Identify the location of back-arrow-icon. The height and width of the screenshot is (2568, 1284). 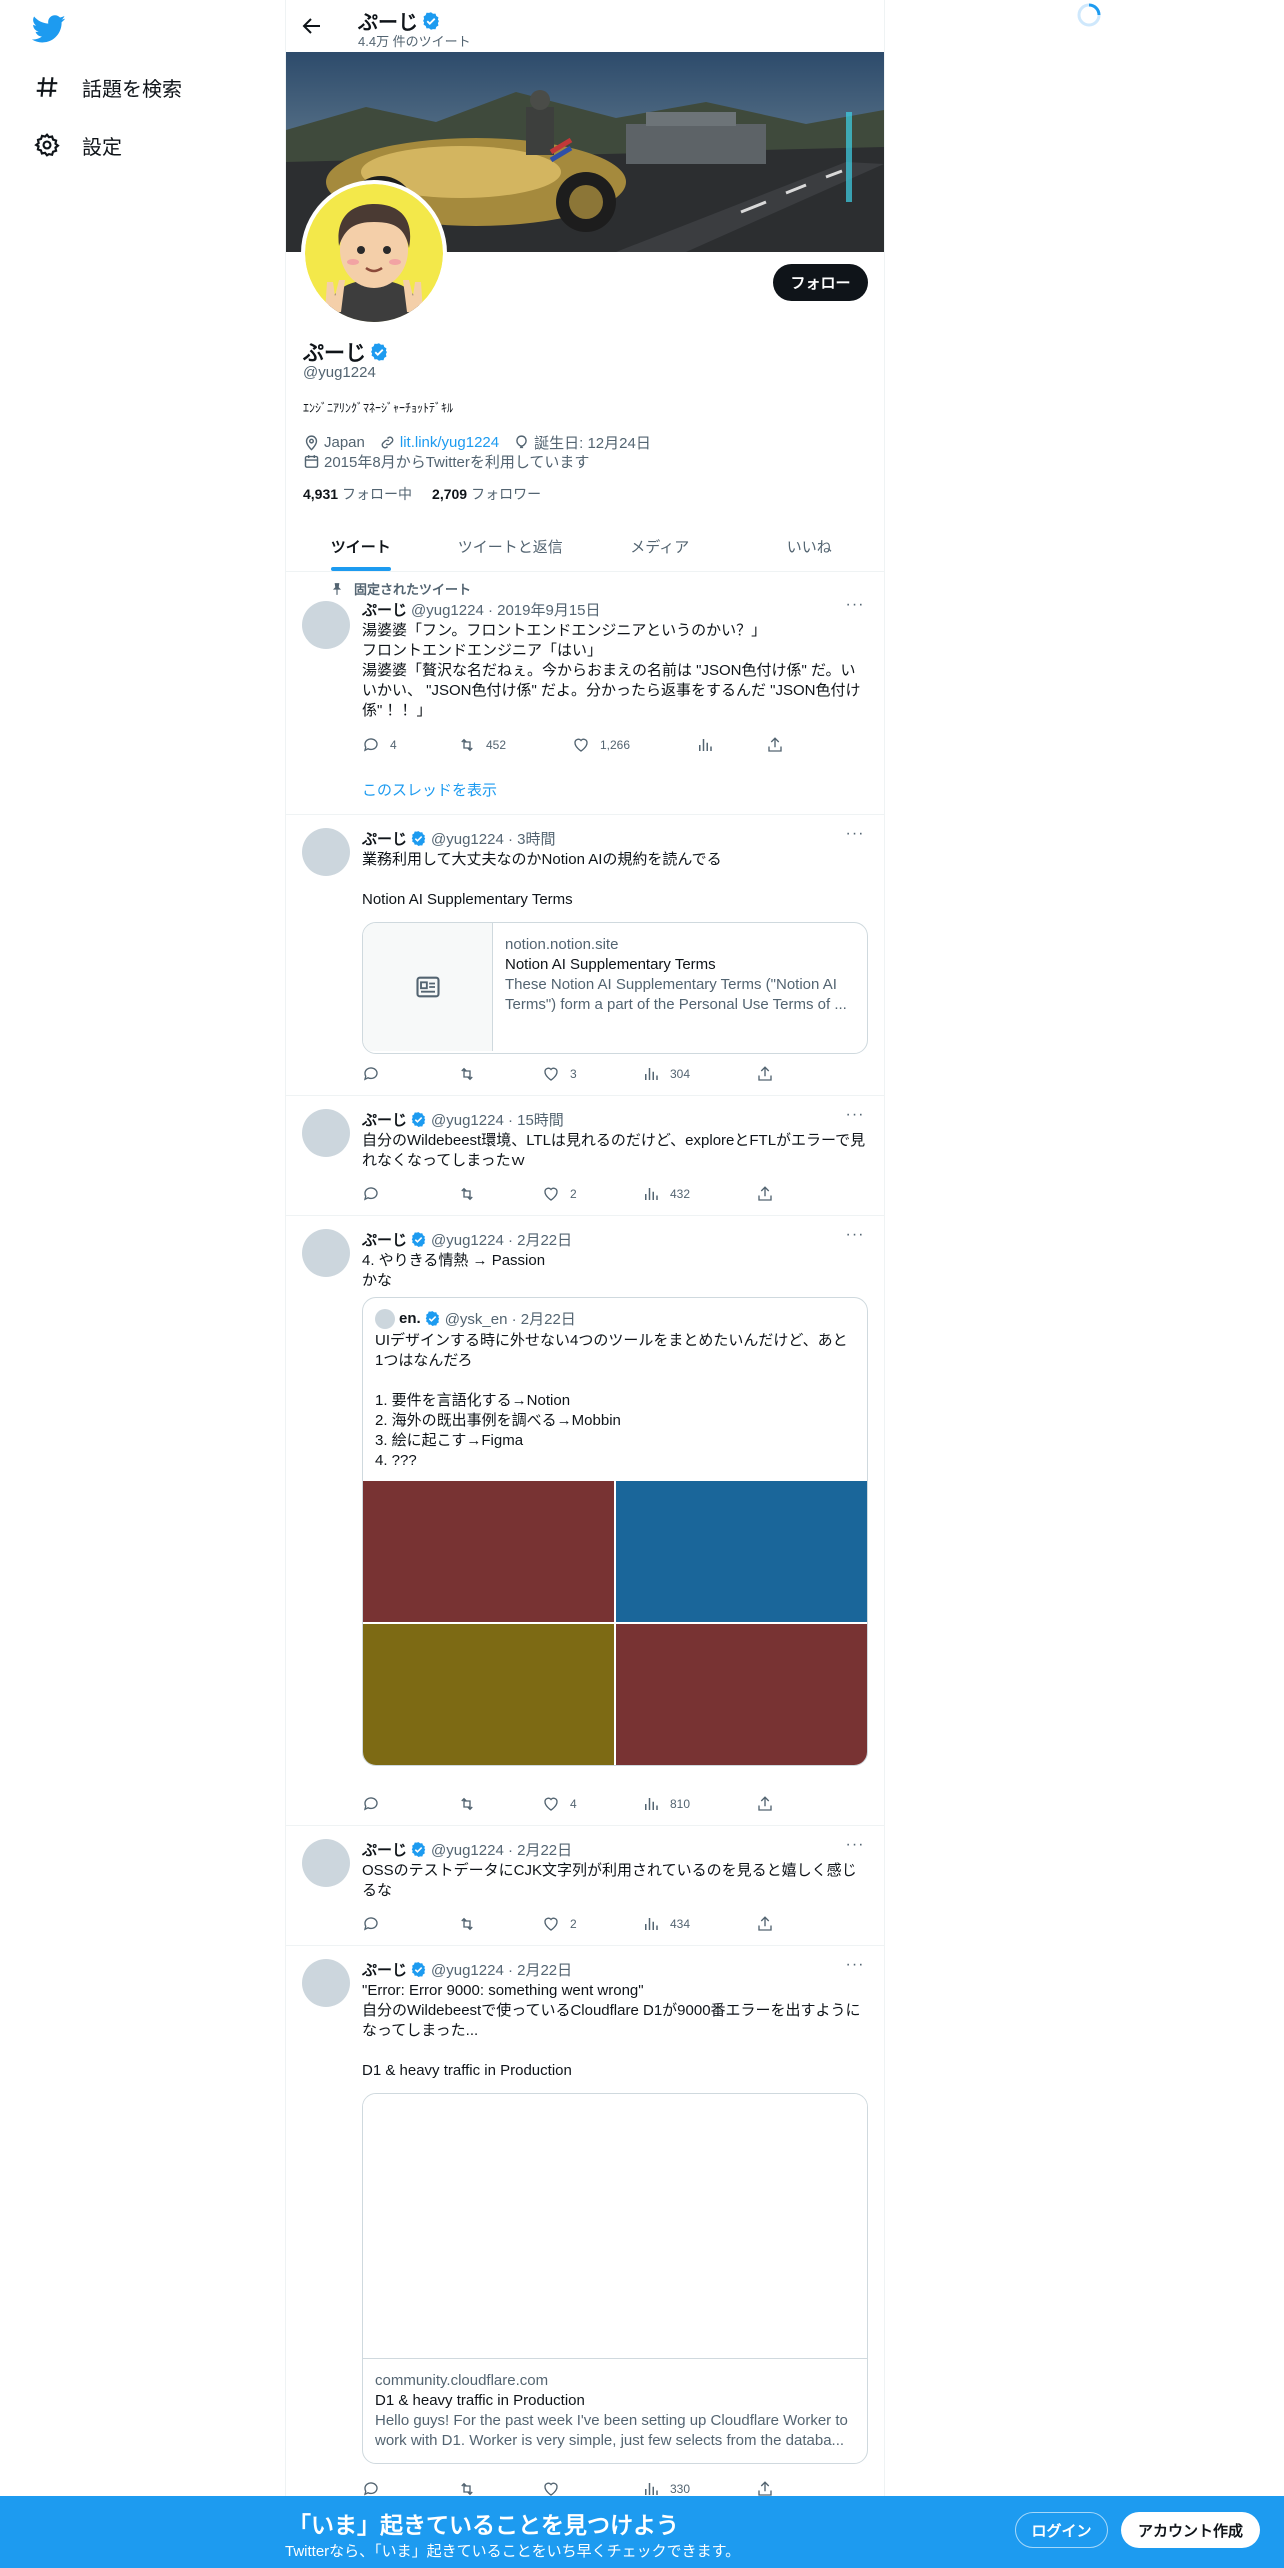
(312, 26).